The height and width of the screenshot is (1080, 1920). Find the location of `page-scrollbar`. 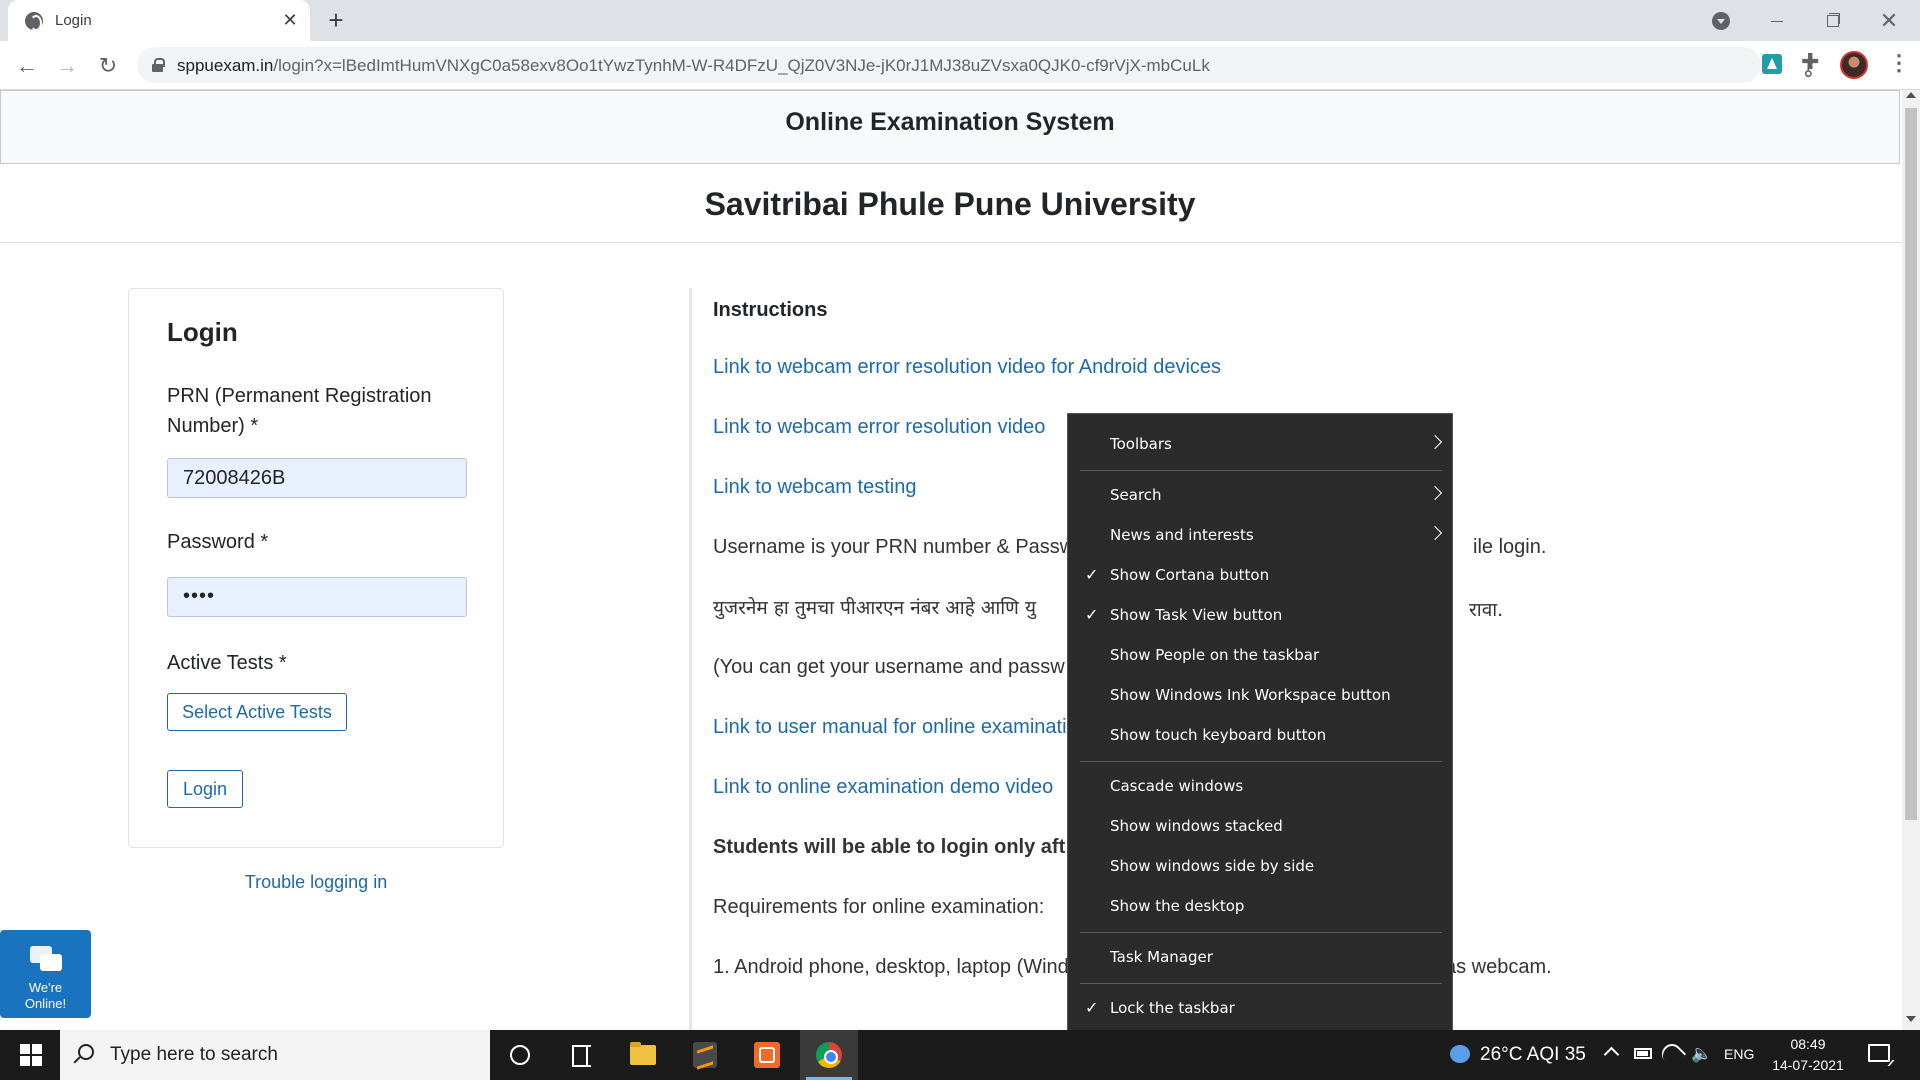

page-scrollbar is located at coordinates (1911, 560).